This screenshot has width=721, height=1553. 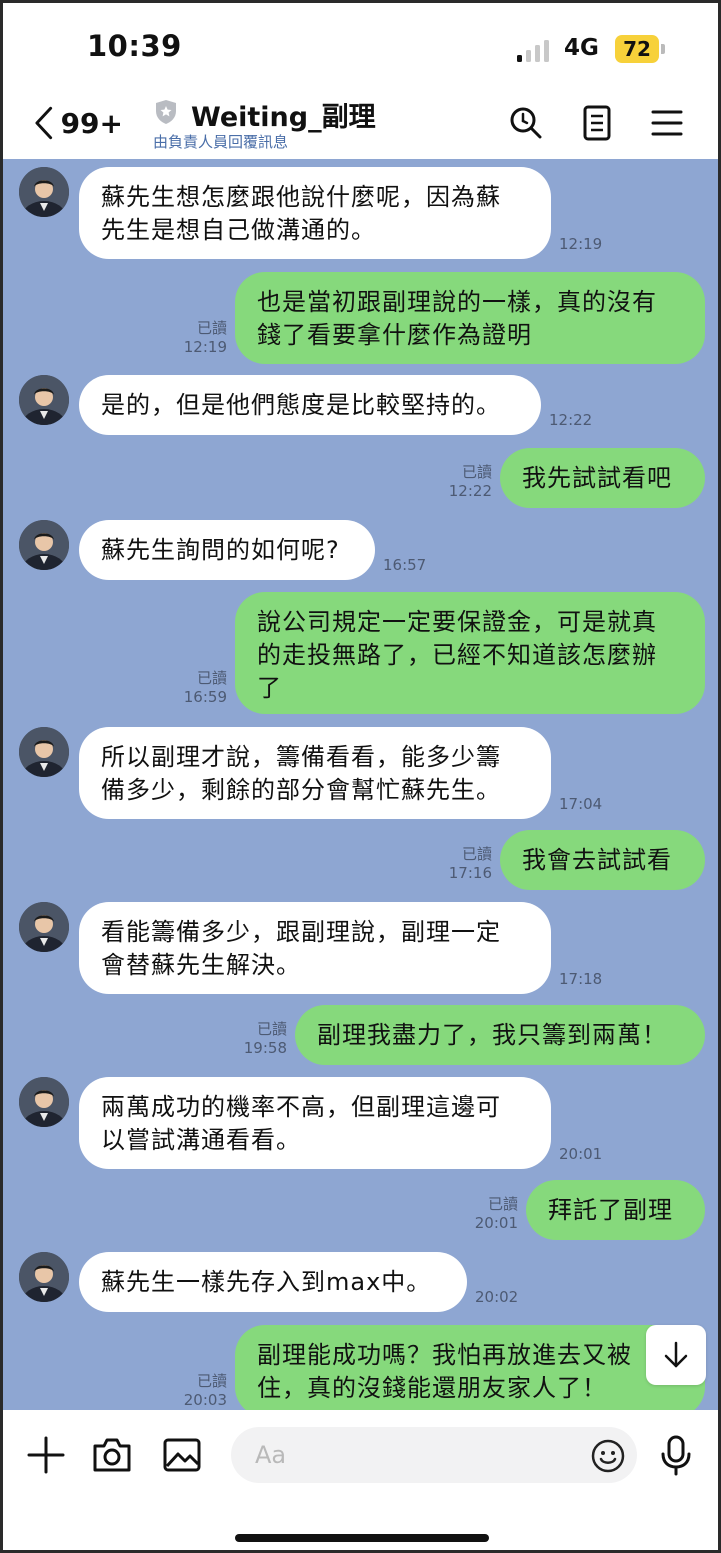 What do you see at coordinates (301, 405) in the screenshot?
I see `message-text-line: 是的，但是他們態度是比較堅持的。` at bounding box center [301, 405].